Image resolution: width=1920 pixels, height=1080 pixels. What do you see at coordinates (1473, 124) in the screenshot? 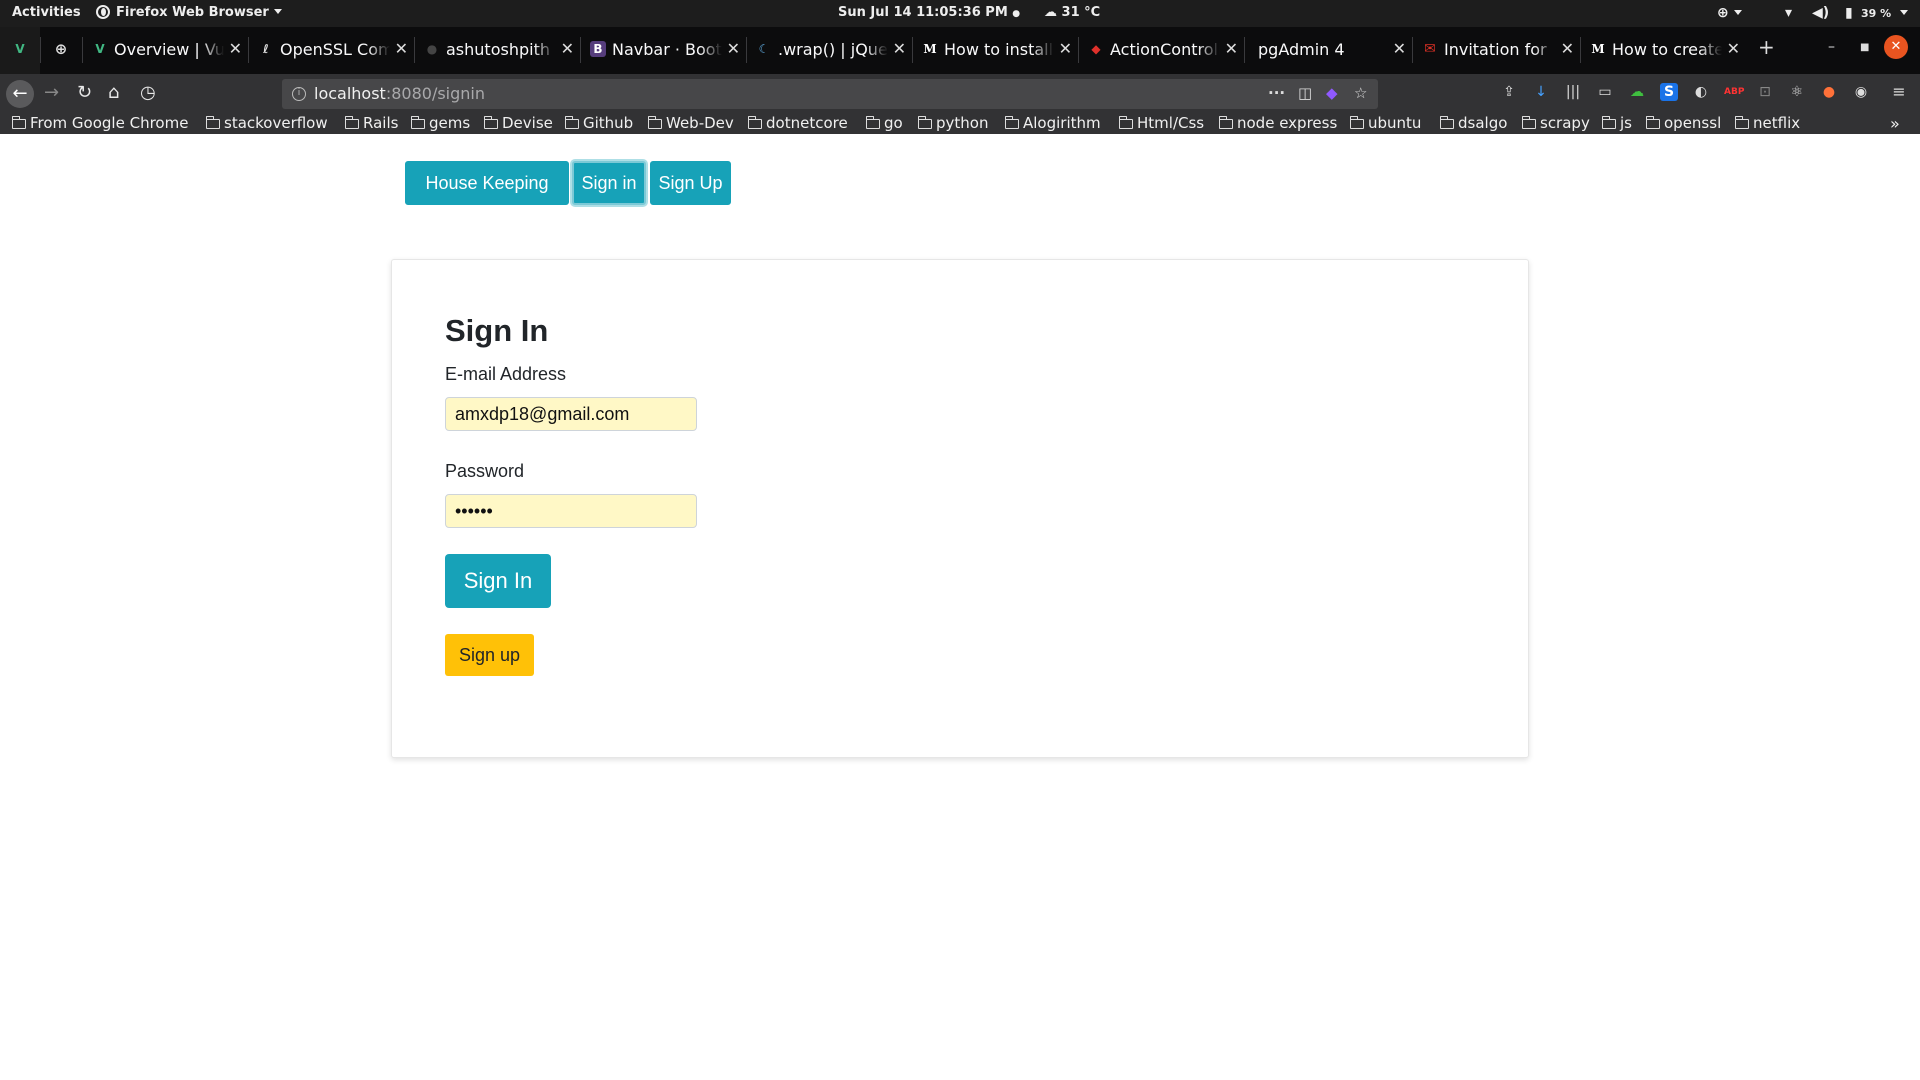
I see `bookmark-folder: dsalgo` at bounding box center [1473, 124].